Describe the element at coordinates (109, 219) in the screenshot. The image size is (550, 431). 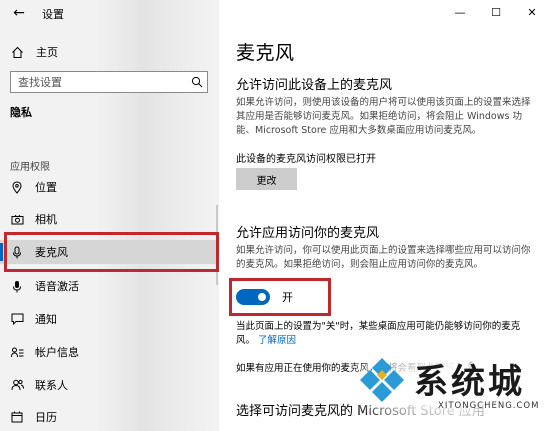
I see `sidebar-item-camera: 相机` at that location.